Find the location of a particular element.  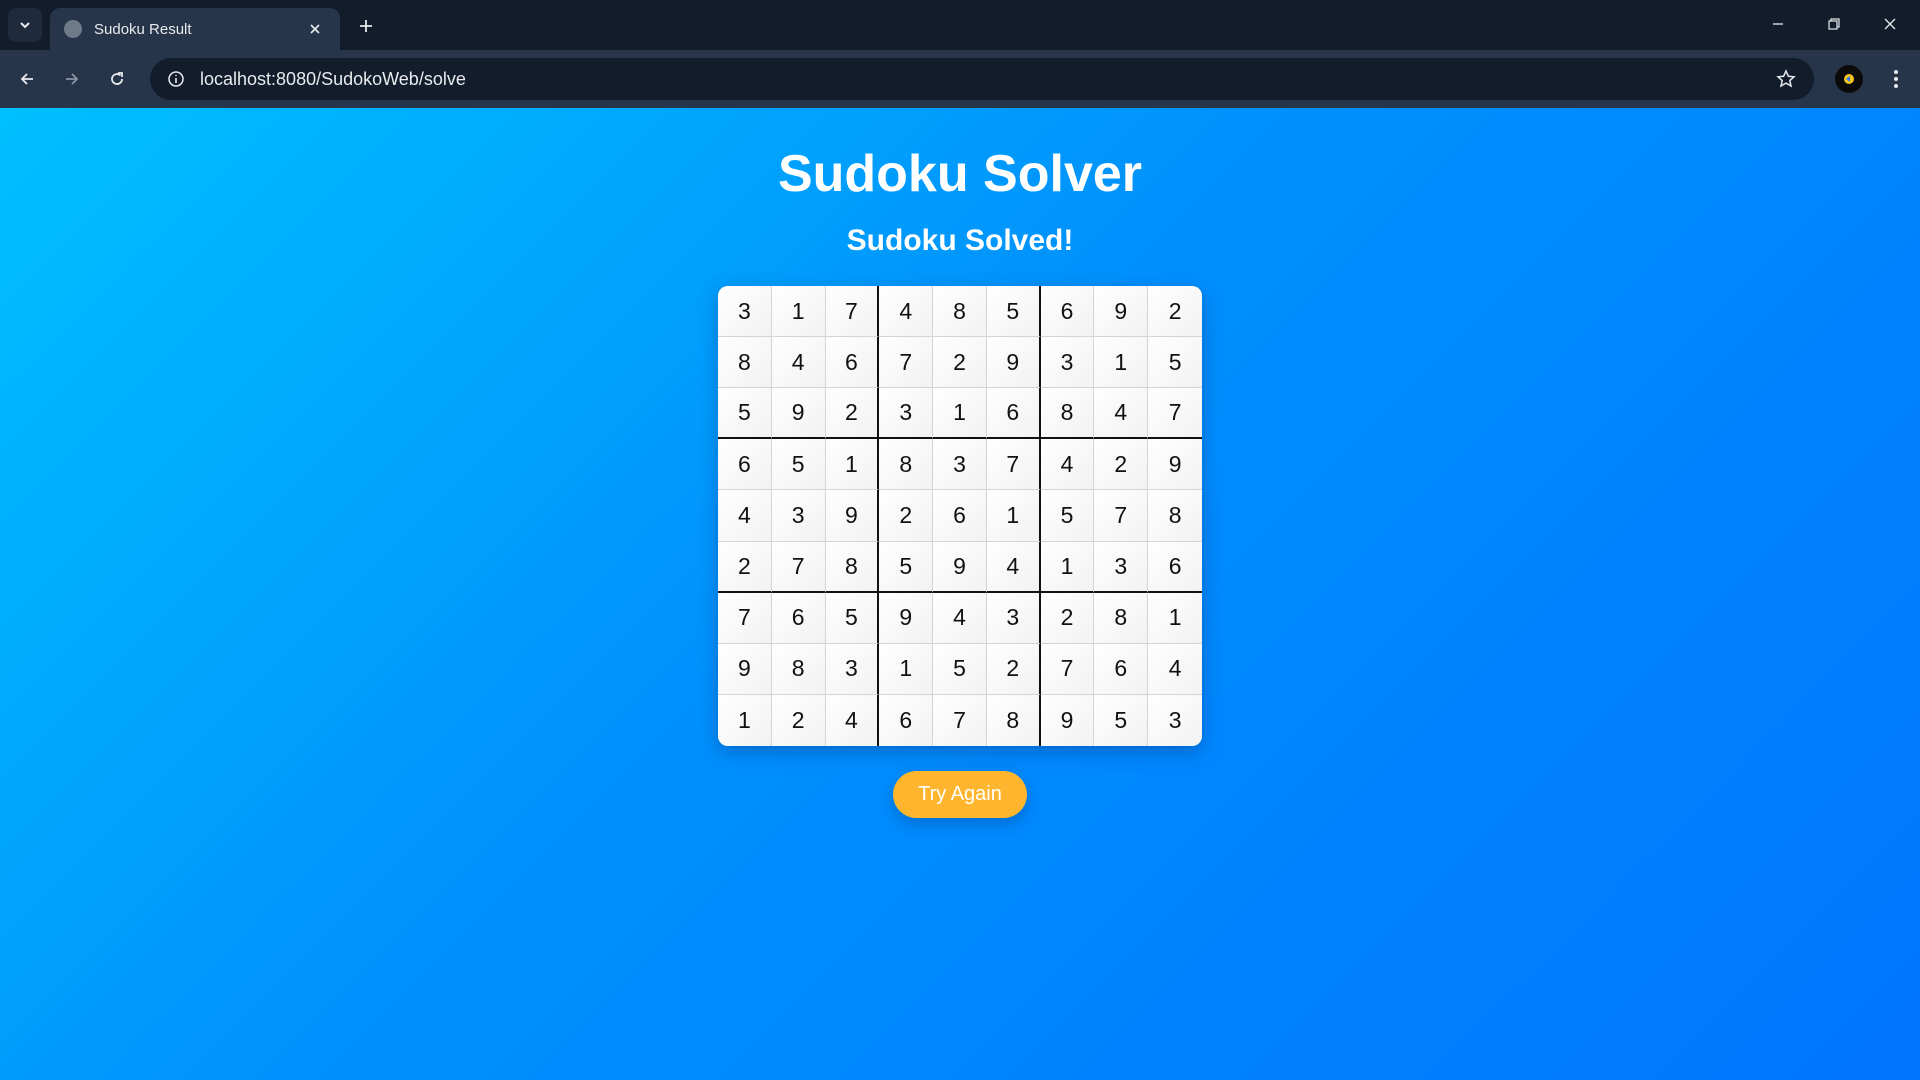

close-window-icon is located at coordinates (1890, 24).